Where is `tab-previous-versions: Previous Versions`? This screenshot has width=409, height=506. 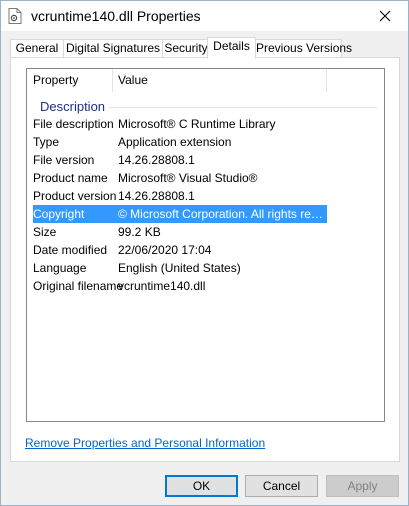 tab-previous-versions: Previous Versions is located at coordinates (303, 48).